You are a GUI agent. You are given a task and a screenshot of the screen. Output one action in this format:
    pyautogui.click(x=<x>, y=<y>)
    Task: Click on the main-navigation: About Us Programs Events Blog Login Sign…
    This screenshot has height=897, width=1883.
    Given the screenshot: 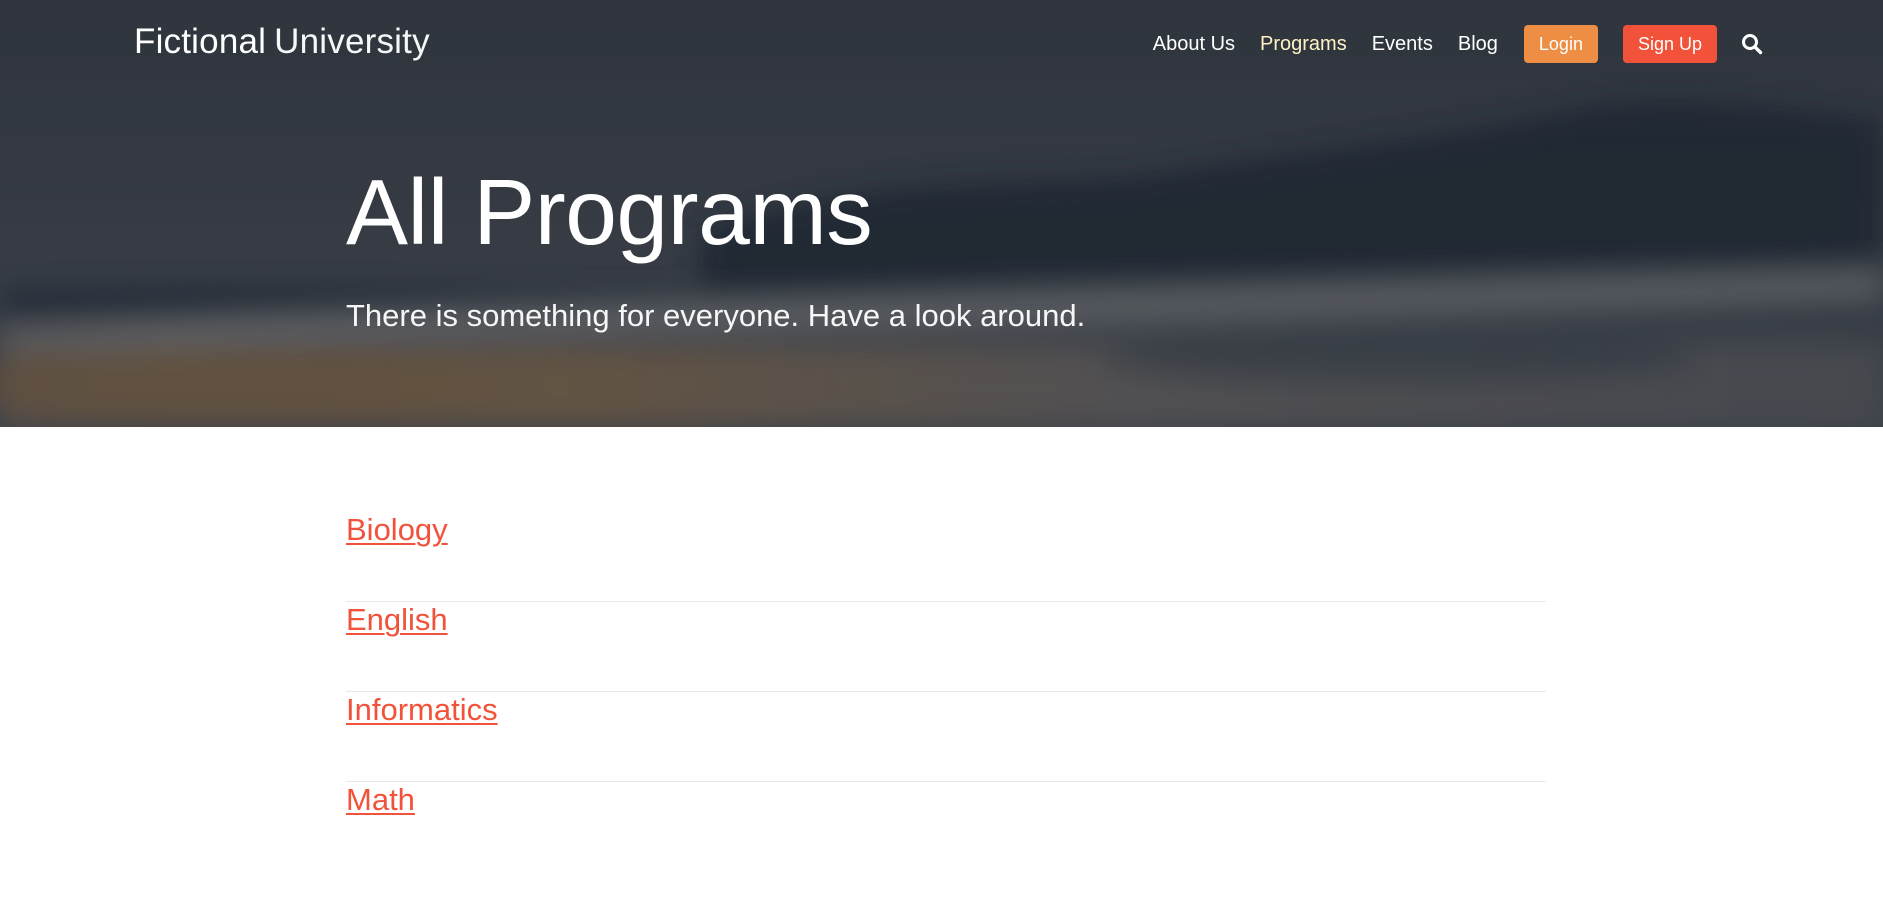 What is the action you would take?
    pyautogui.click(x=1445, y=44)
    